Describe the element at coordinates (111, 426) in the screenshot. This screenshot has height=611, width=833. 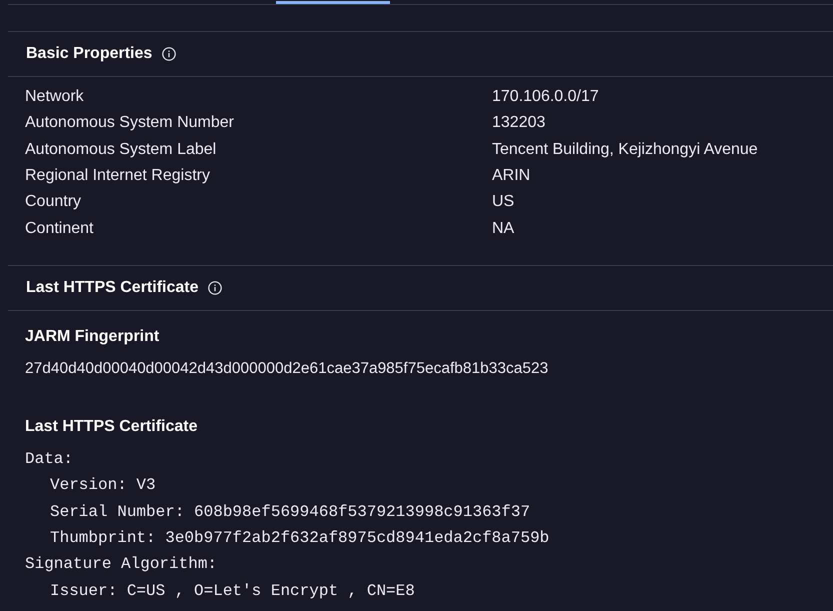
I see `certificate-heading: Last HTTPS Certificate` at that location.